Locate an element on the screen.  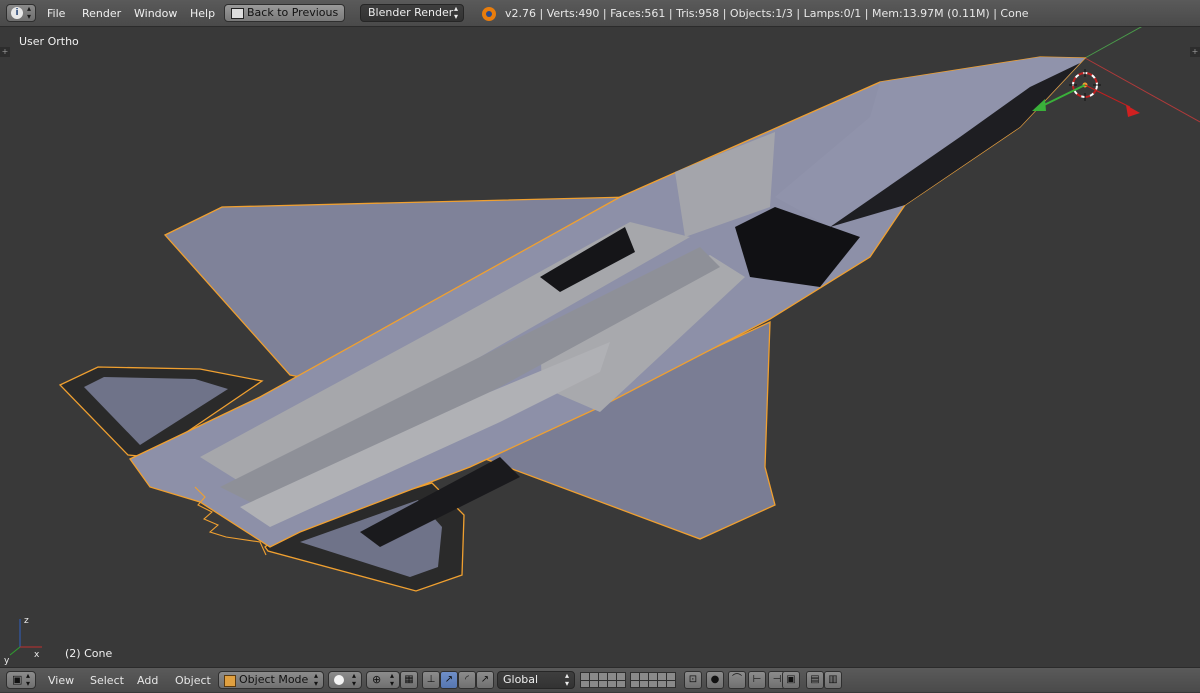
scale-icon: ↗ is located at coordinates (485, 679).